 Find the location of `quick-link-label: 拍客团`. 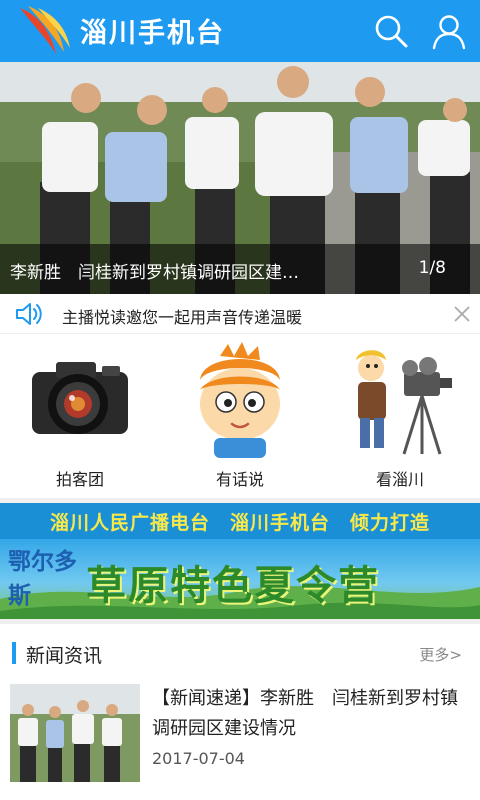

quick-link-label: 拍客团 is located at coordinates (79, 479).